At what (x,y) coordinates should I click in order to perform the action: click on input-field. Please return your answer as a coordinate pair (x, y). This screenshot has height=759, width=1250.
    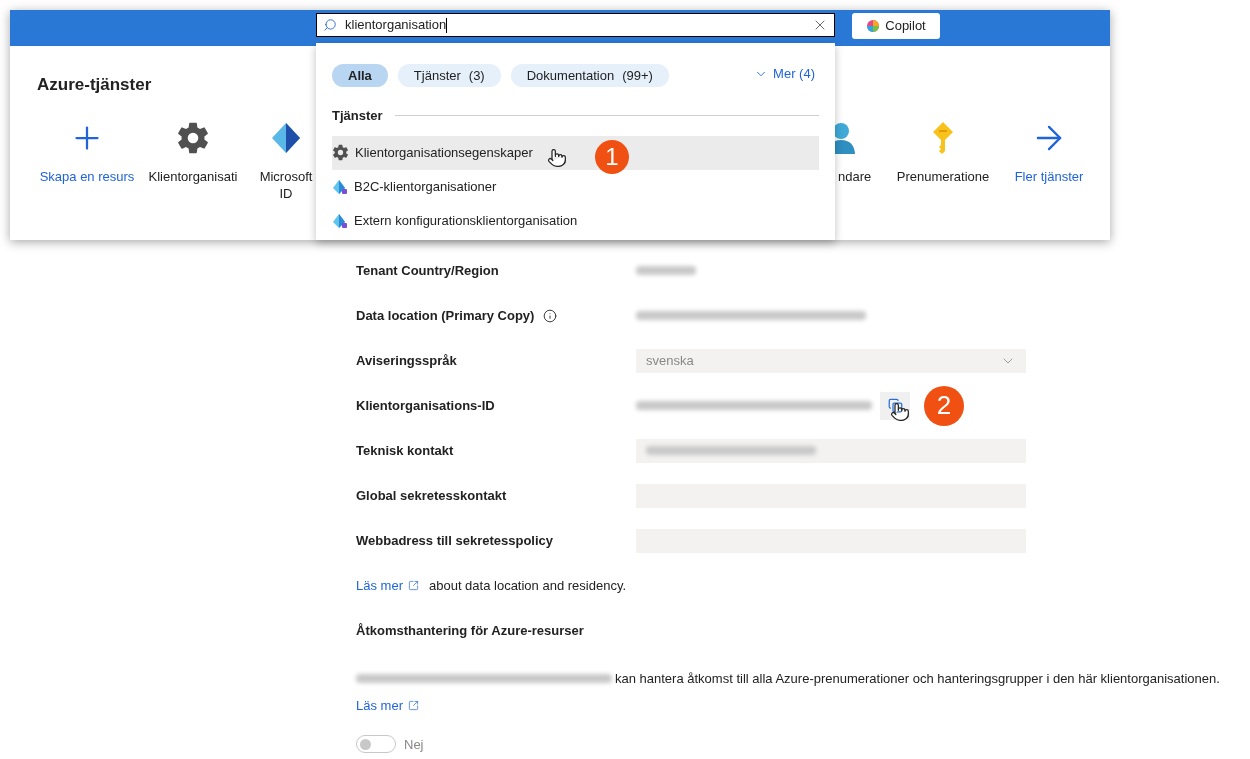
    Looking at the image, I should click on (831, 450).